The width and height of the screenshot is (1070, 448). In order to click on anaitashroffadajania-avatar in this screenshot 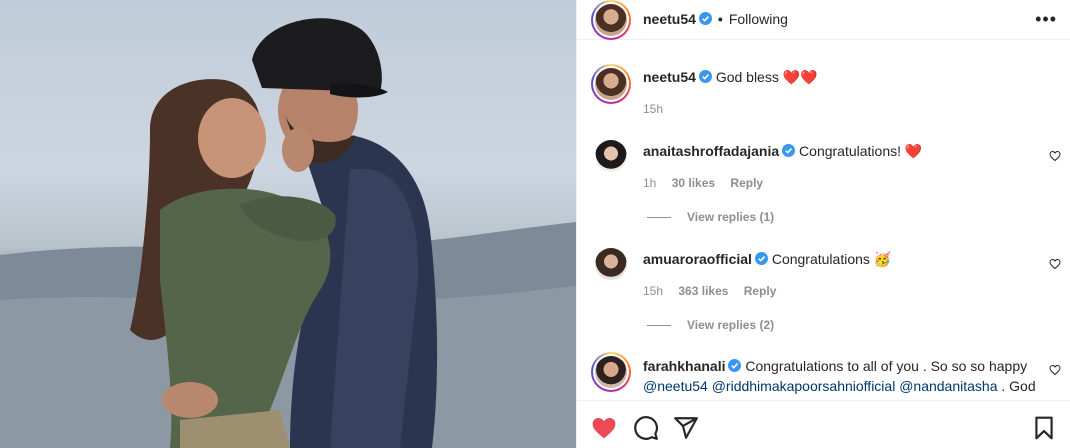, I will do `click(611, 156)`.